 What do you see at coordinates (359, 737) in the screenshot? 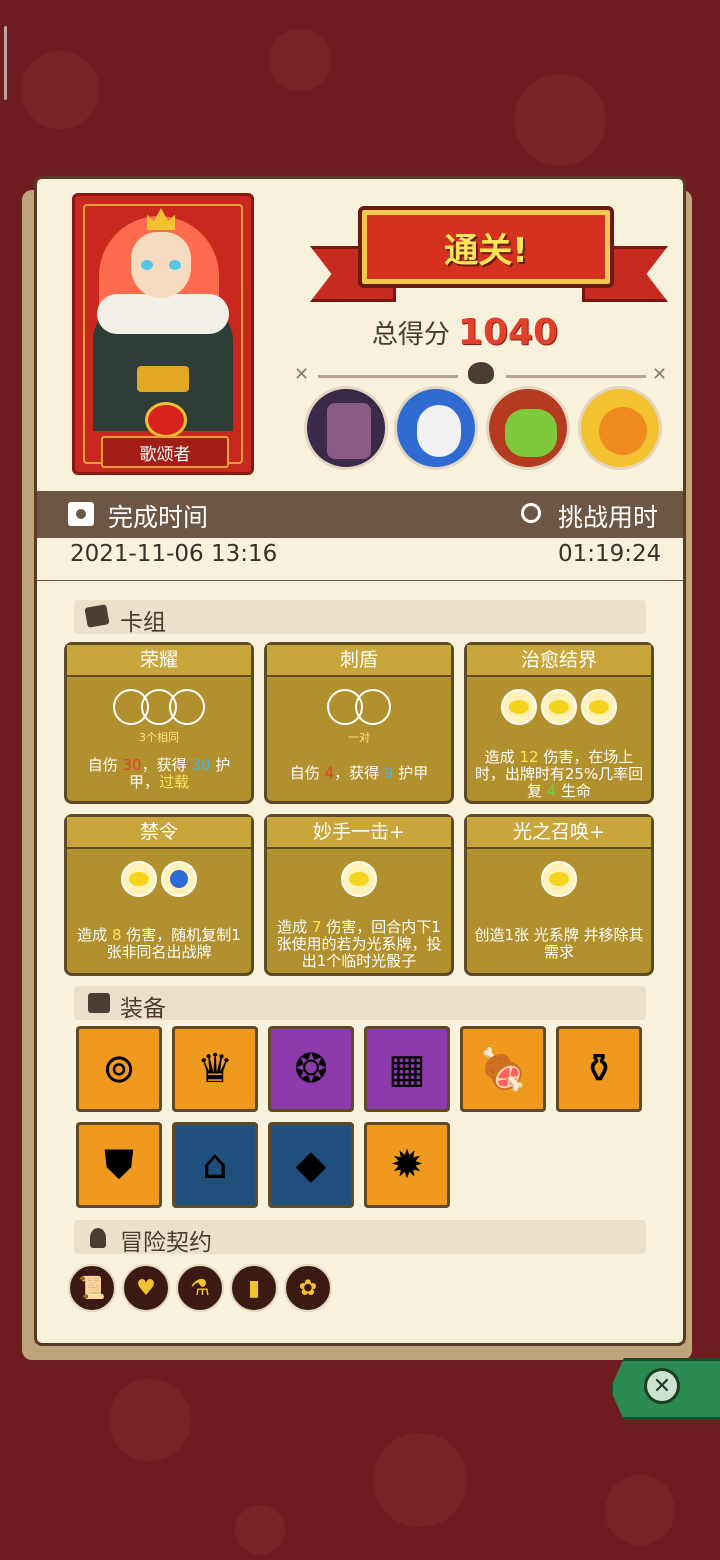
I see `dice-requirement: 一对` at bounding box center [359, 737].